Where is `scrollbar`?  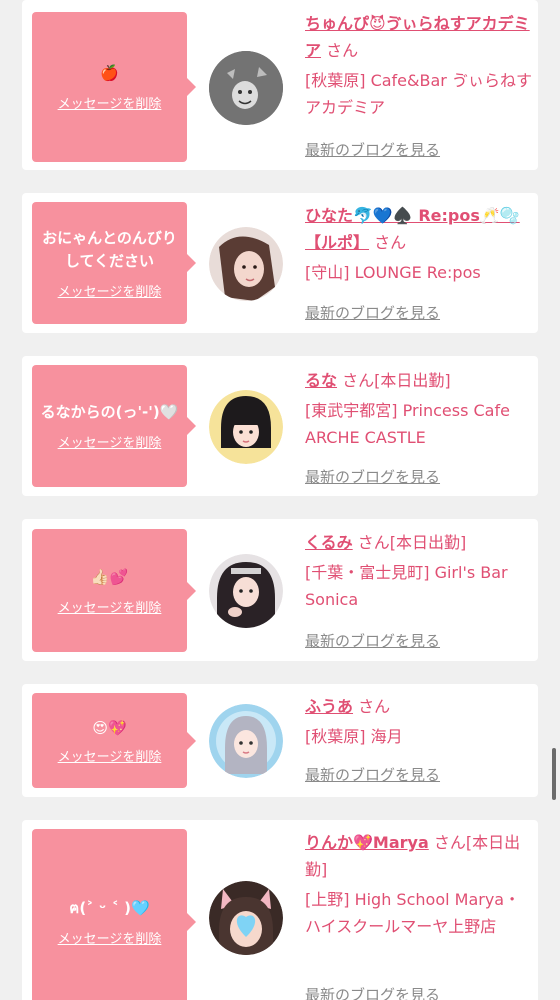
scrollbar is located at coordinates (554, 774).